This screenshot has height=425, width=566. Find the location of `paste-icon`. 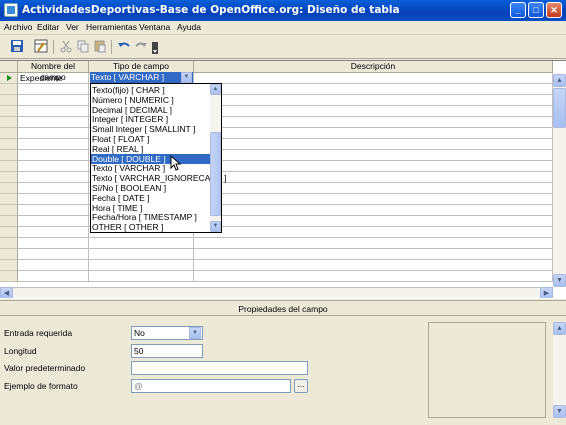

paste-icon is located at coordinates (100, 47).